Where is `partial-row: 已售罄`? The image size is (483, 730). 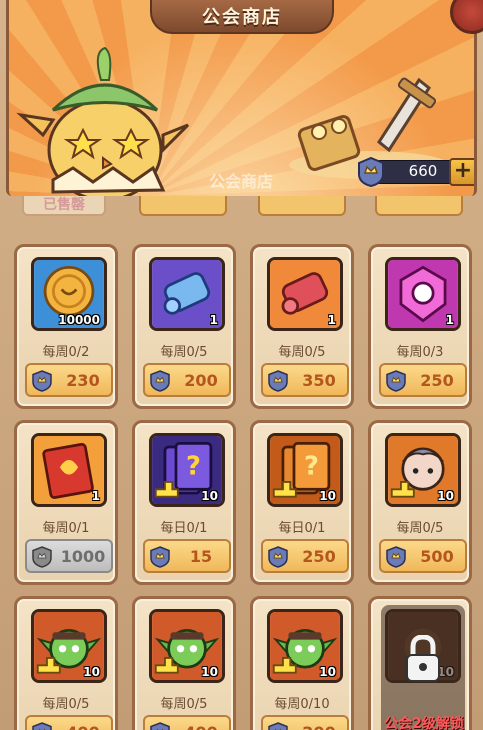 partial-row: 已售罄 is located at coordinates (241, 210).